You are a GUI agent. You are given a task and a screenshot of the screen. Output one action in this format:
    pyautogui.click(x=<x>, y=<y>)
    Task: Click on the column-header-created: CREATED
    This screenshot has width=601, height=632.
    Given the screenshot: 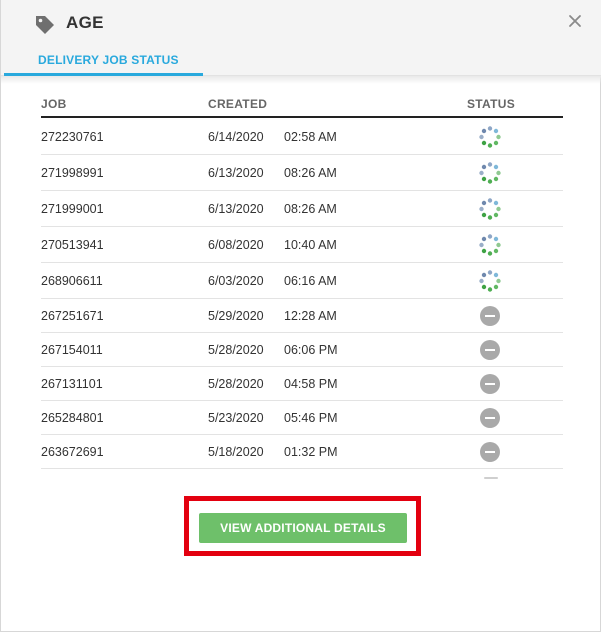 What is the action you would take?
    pyautogui.click(x=237, y=104)
    